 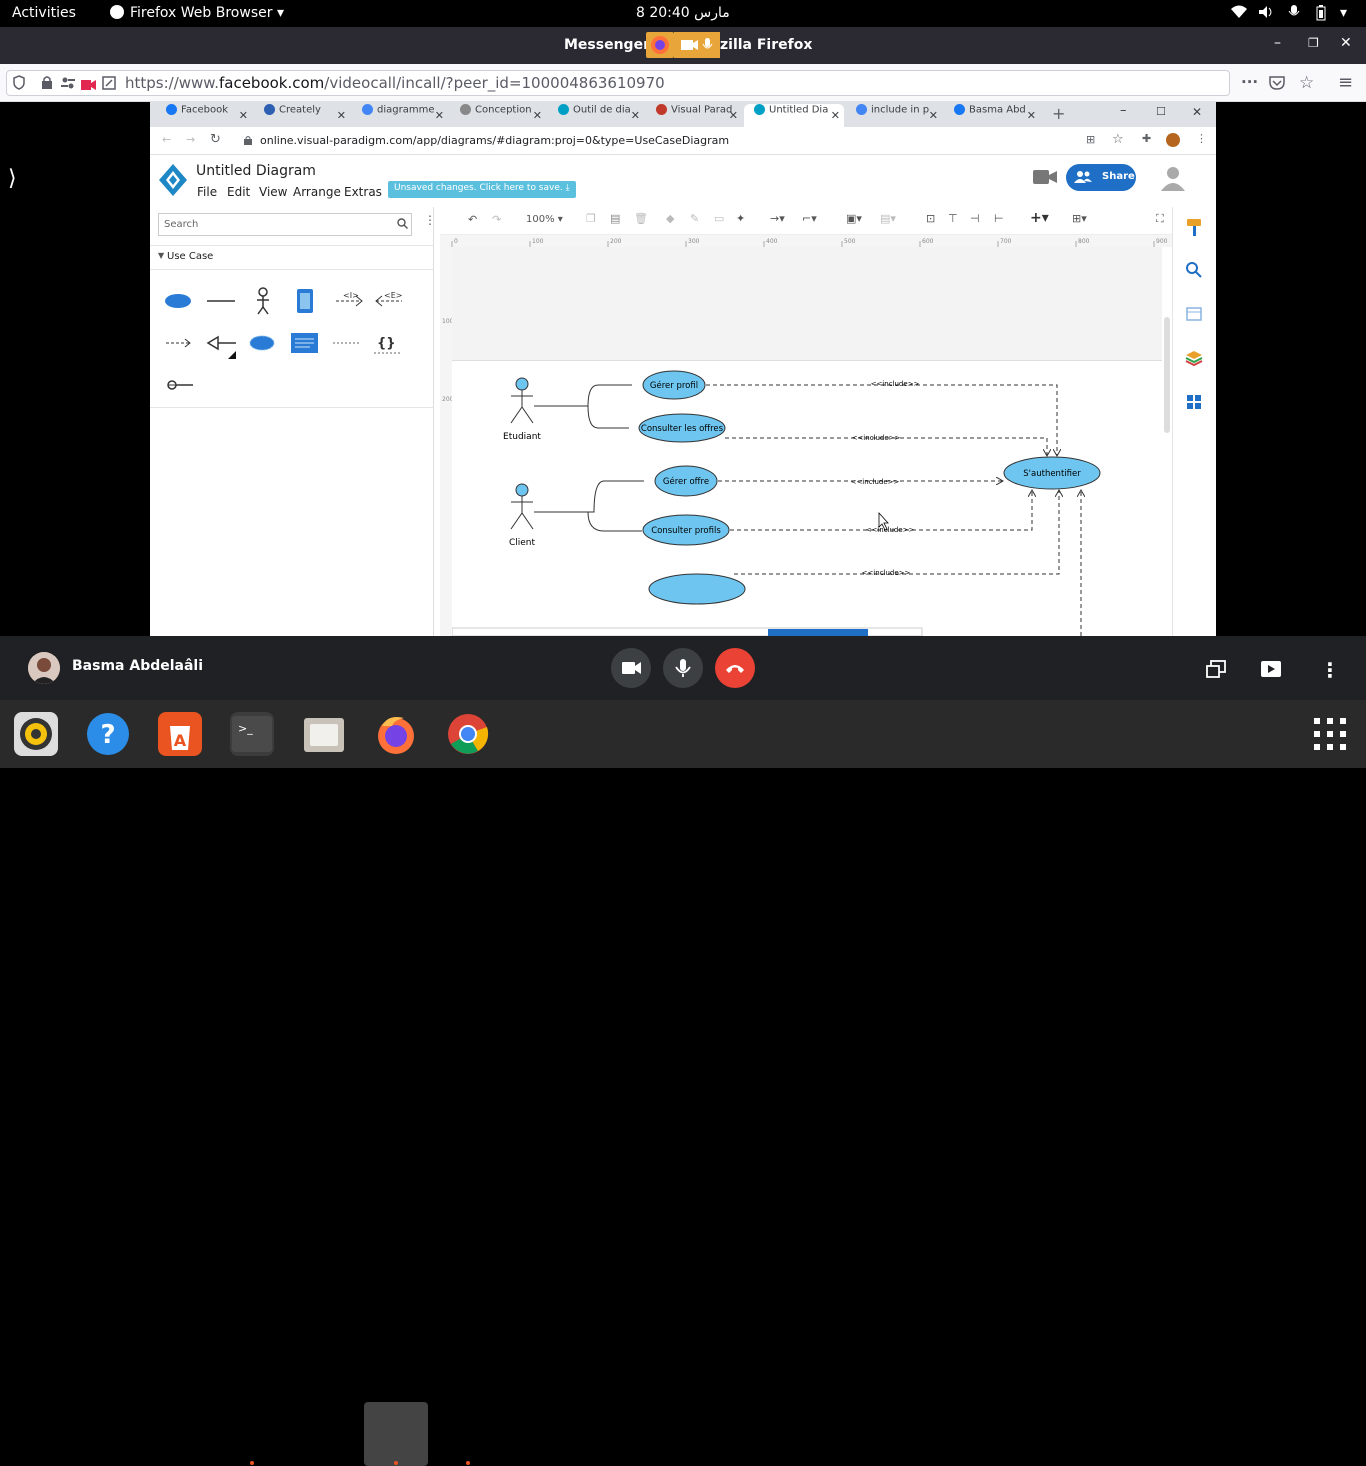 I want to click on close-window-button: ✕, so click(x=1346, y=43).